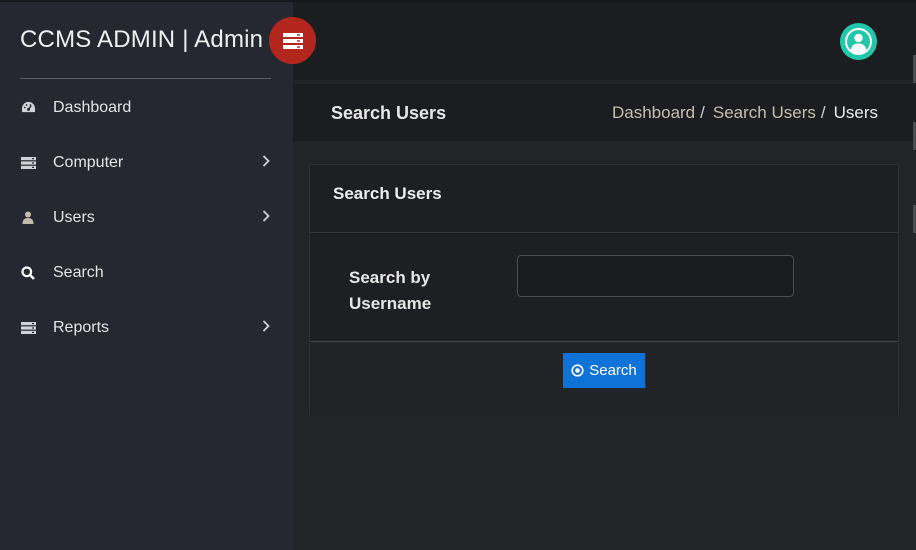 Image resolution: width=916 pixels, height=550 pixels. Describe the element at coordinates (855, 112) in the screenshot. I see `breadcrumb-current: Users` at that location.